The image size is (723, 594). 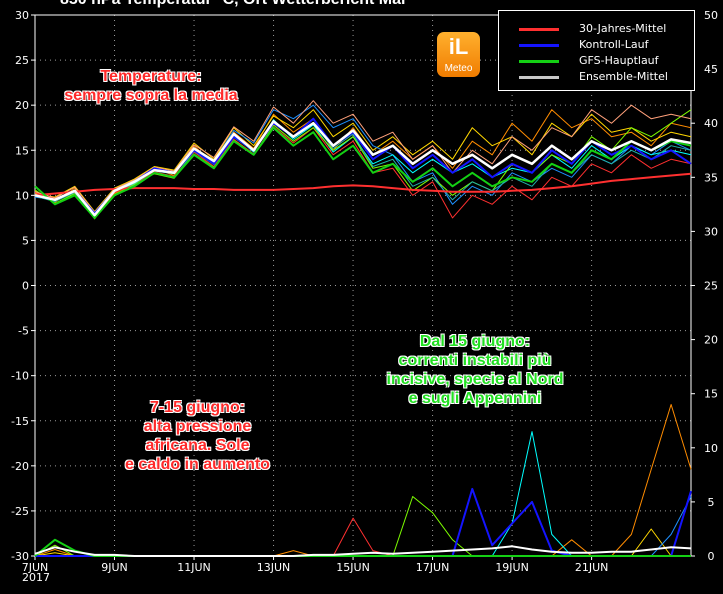 I want to click on annotation-line: africana. Sole, so click(x=197, y=445).